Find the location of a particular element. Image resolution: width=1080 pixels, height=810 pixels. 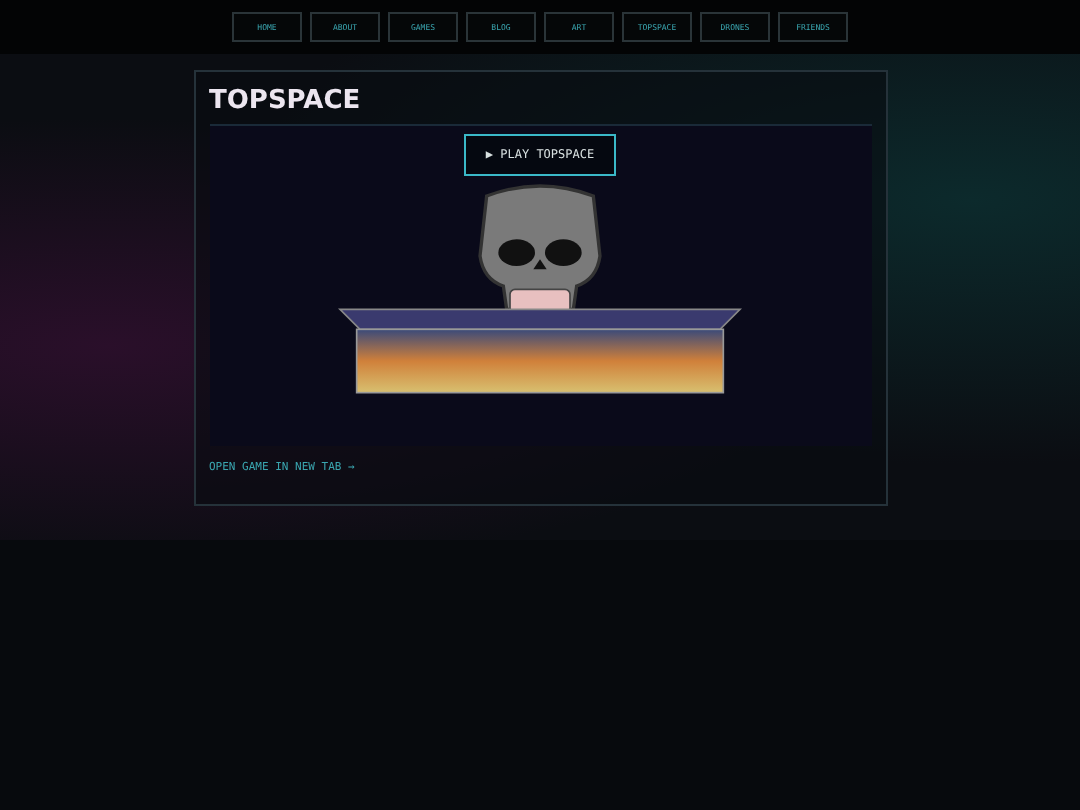

game-title: TOPSPACE is located at coordinates (286, 101).